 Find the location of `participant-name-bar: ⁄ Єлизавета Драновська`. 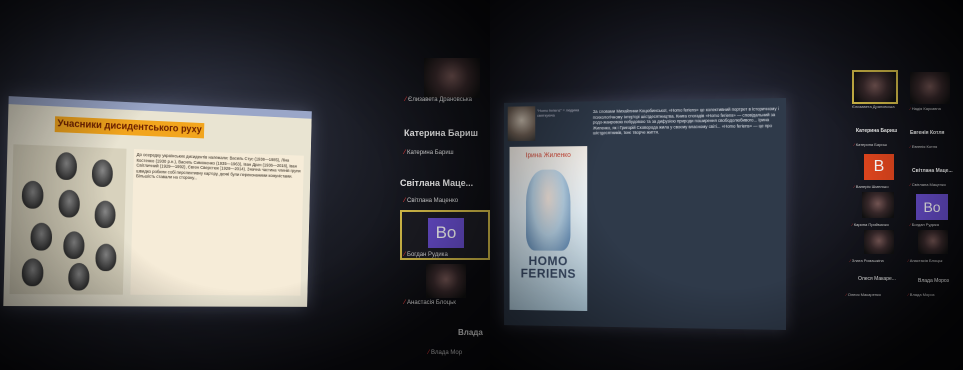

participant-name-bar: ⁄ Єлизавета Драновська is located at coordinates (438, 100).